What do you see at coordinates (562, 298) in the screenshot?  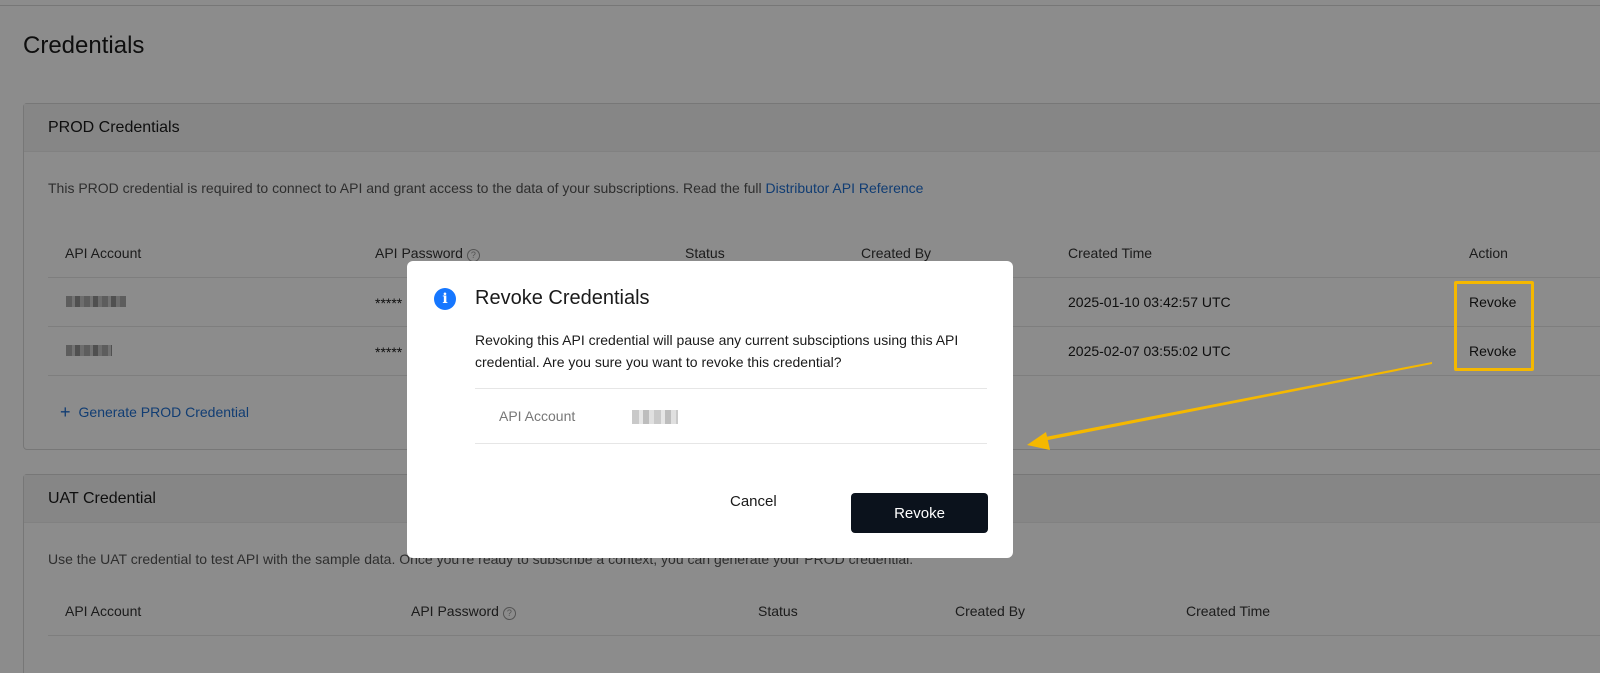 I see `dialog-title: Revoke Credentials` at bounding box center [562, 298].